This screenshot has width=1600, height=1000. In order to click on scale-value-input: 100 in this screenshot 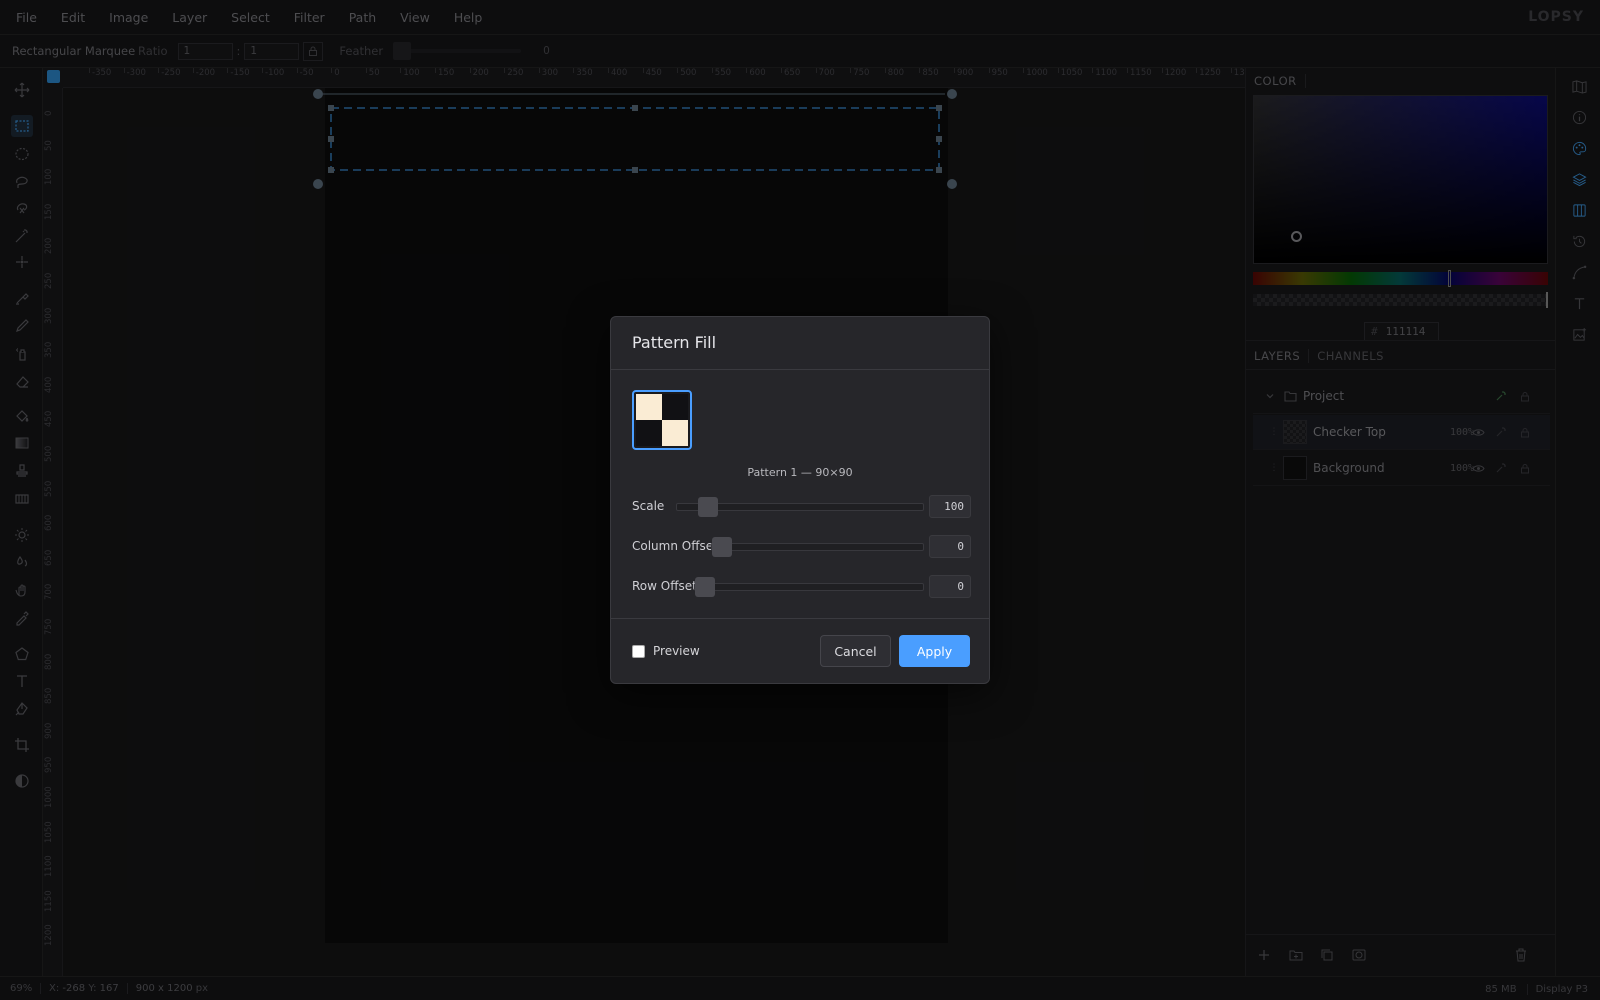, I will do `click(950, 506)`.